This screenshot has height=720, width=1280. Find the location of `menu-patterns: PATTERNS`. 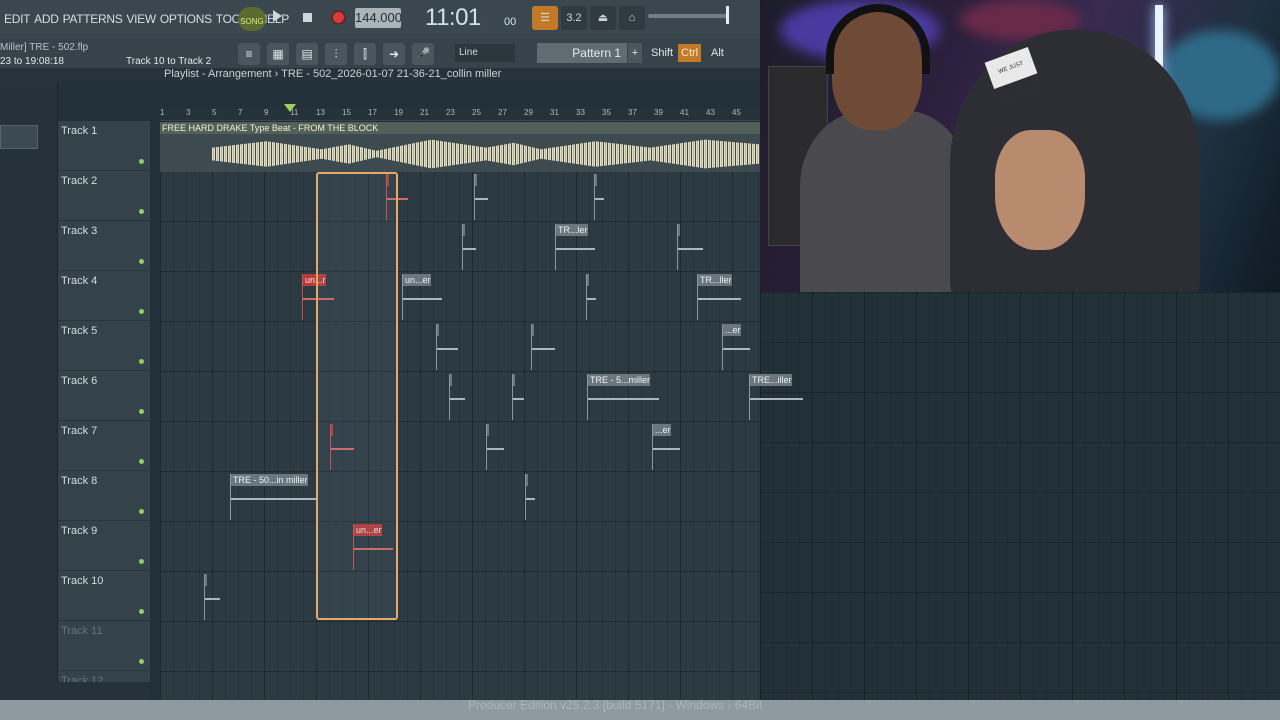

menu-patterns: PATTERNS is located at coordinates (93, 19).